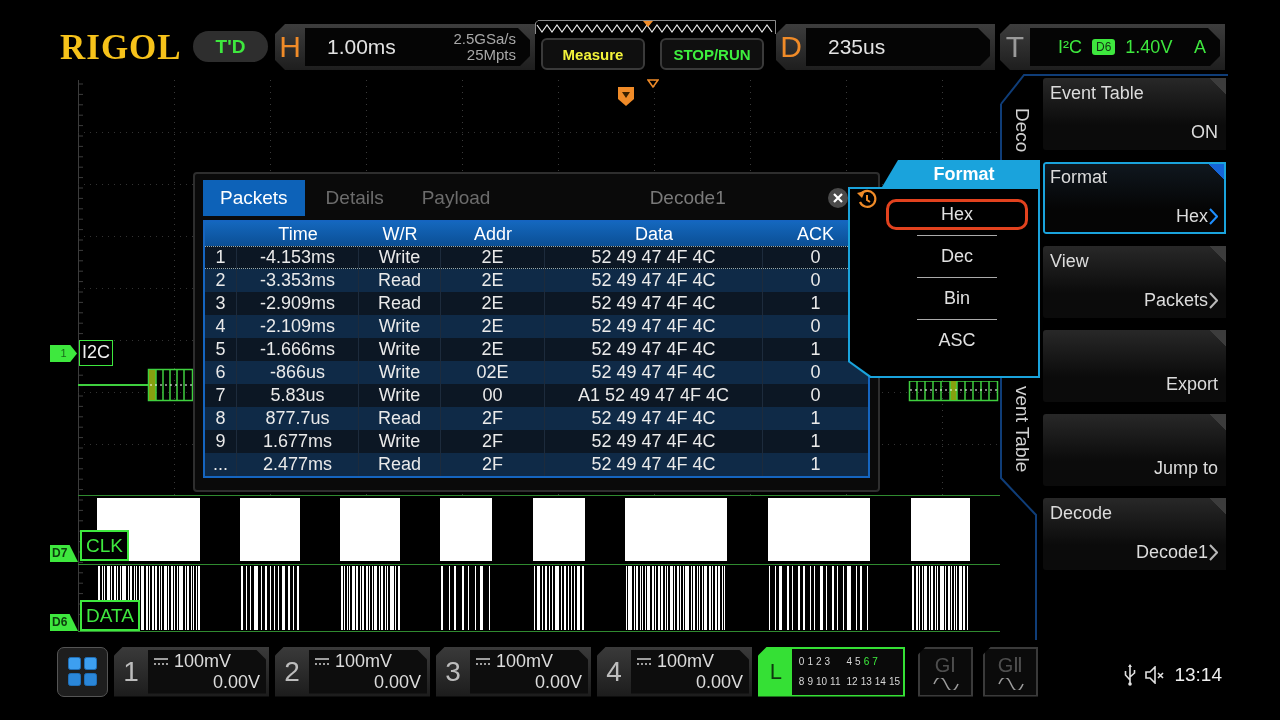  I want to click on mode-indicator: T'D, so click(230, 46).